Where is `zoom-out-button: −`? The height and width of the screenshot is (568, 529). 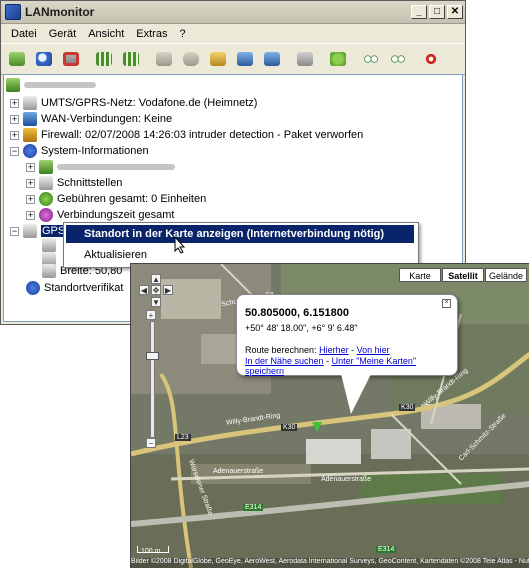
zoom-out-button: − is located at coordinates (151, 443).